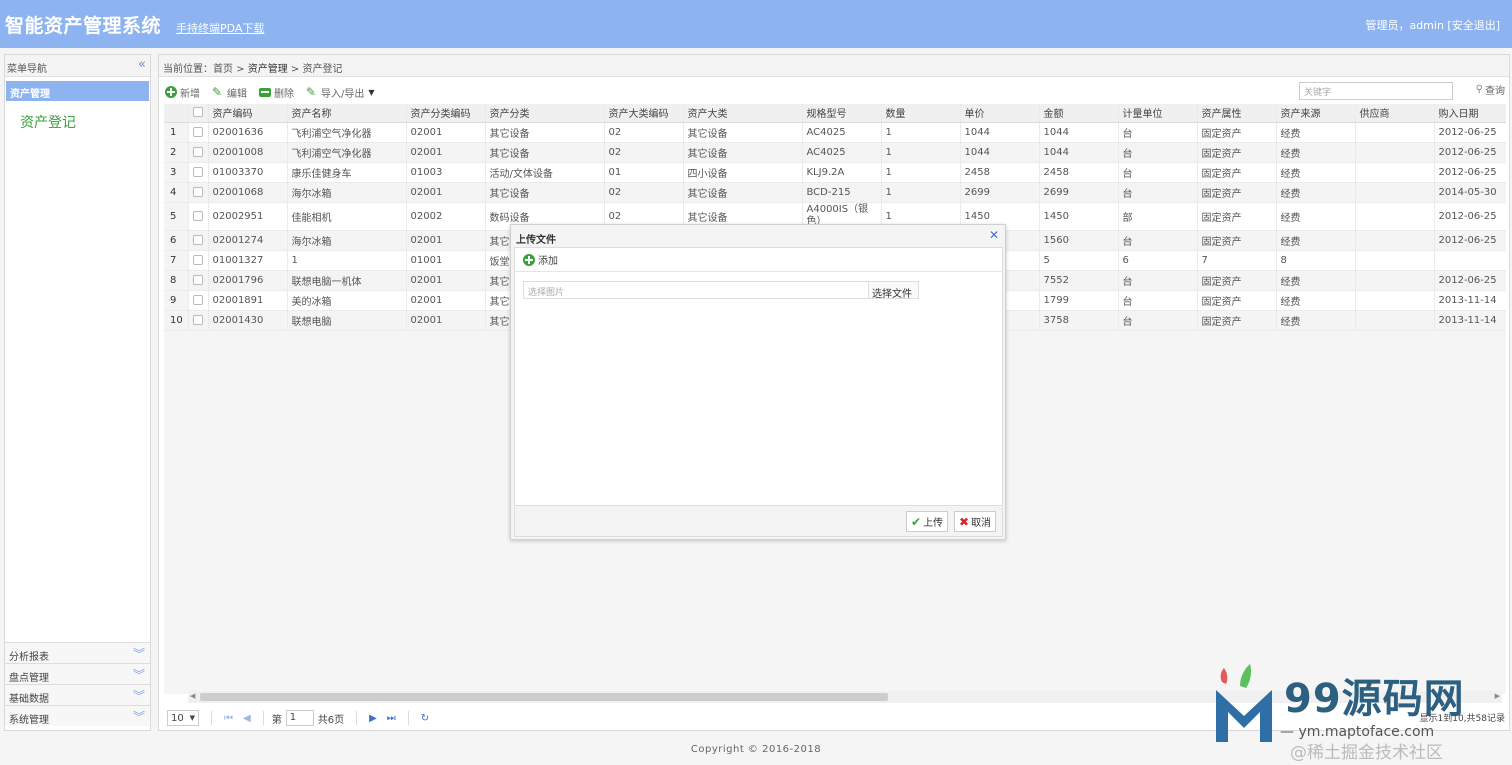  What do you see at coordinates (446, 260) in the screenshot?
I see `table-cell: 01001` at bounding box center [446, 260].